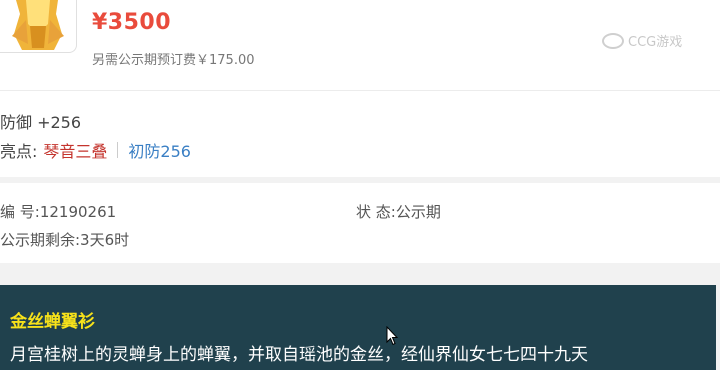  Describe the element at coordinates (613, 40) in the screenshot. I see `watermark-logo-icon` at that location.